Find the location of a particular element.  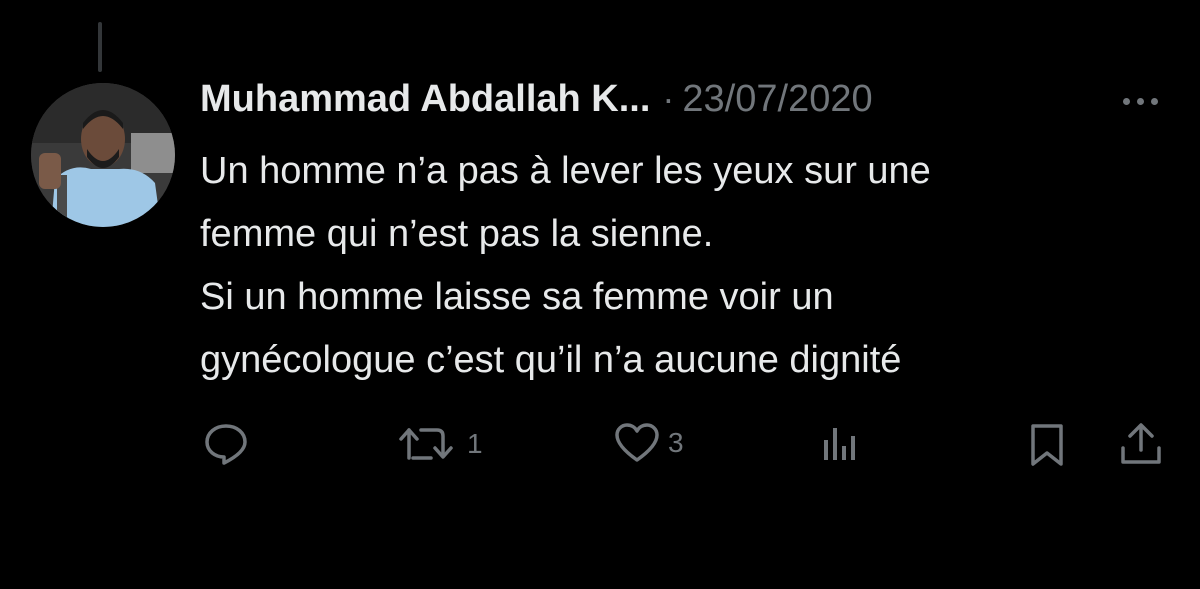

tweet-text-line: femme qui n’est pas la sienne. is located at coordinates (457, 234).